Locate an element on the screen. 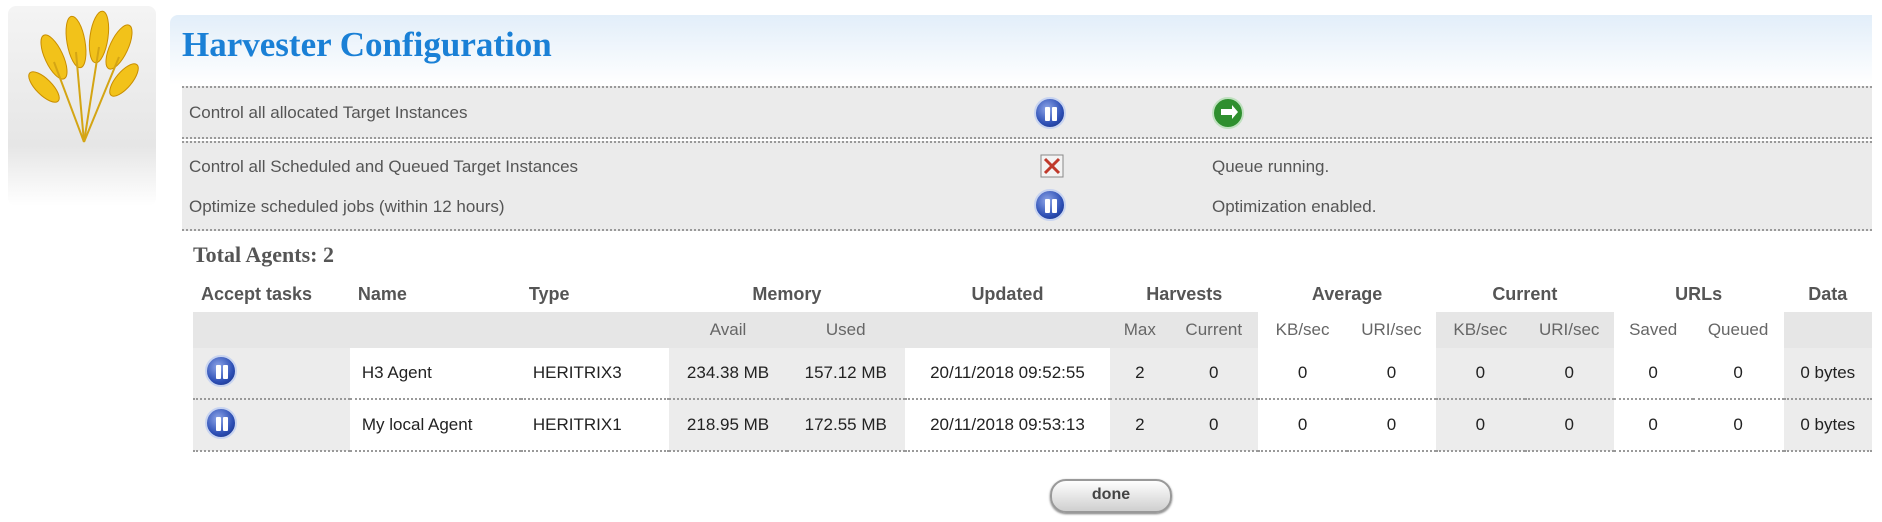  subheader-avg-kb: KB/sec is located at coordinates (1302, 330).